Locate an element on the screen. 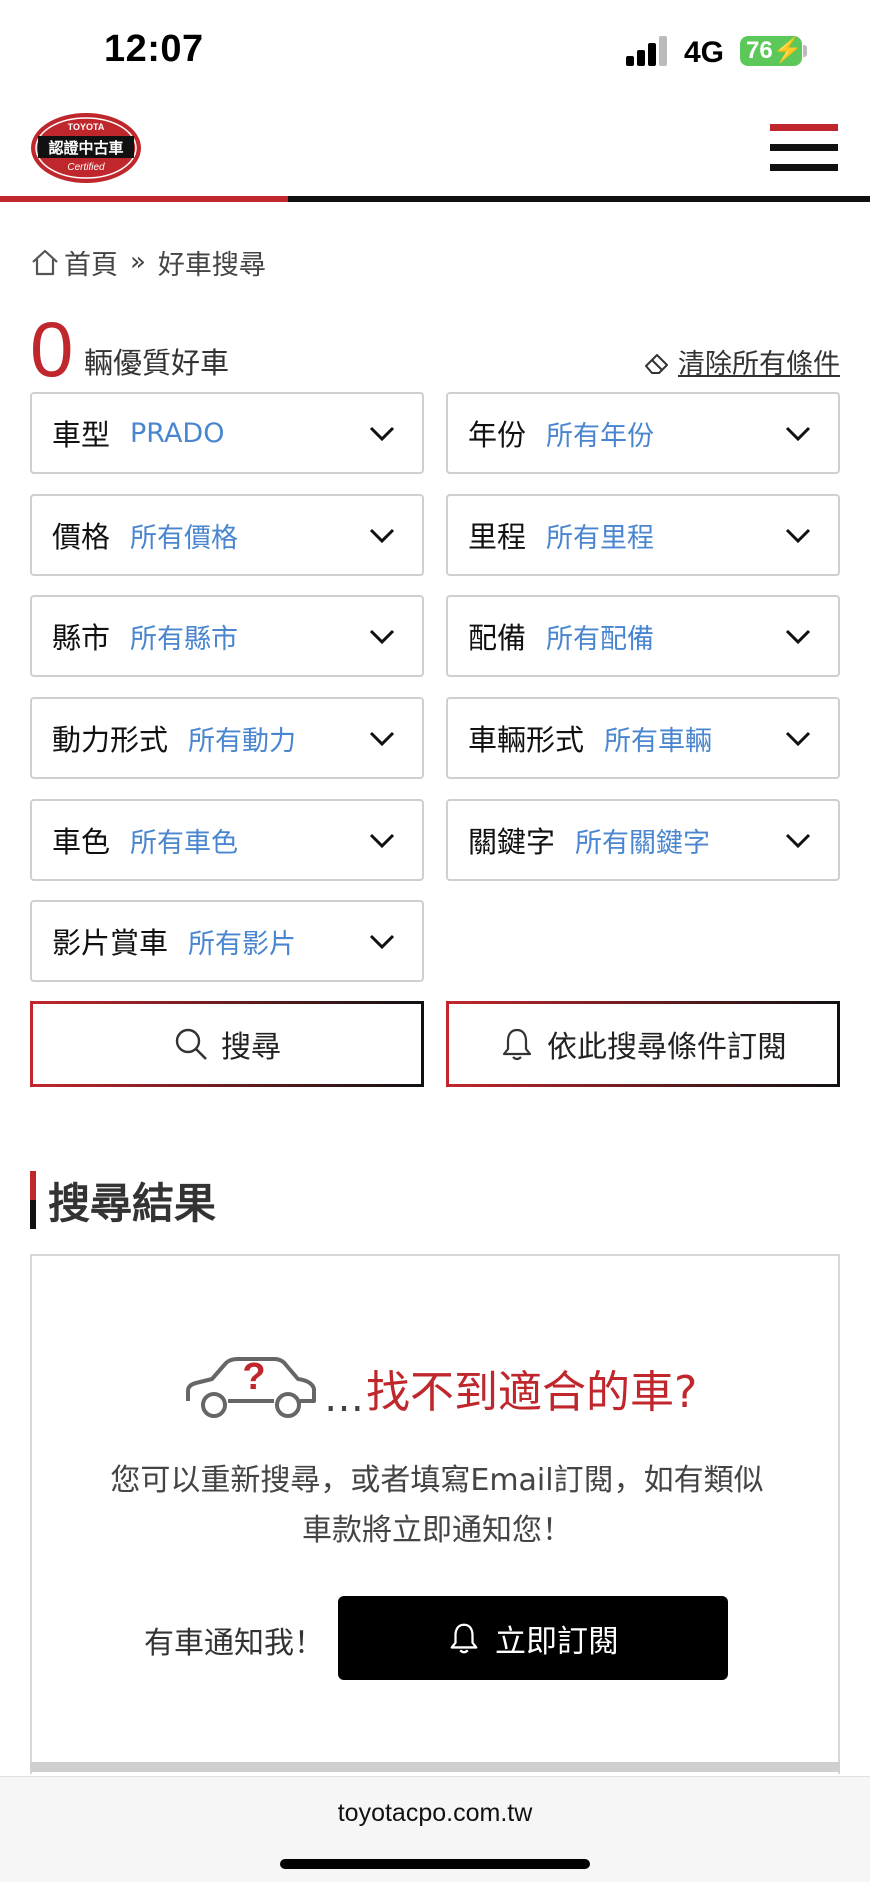 The image size is (870, 1882). breadcrumb-current: 好車搜尋 is located at coordinates (211, 265).